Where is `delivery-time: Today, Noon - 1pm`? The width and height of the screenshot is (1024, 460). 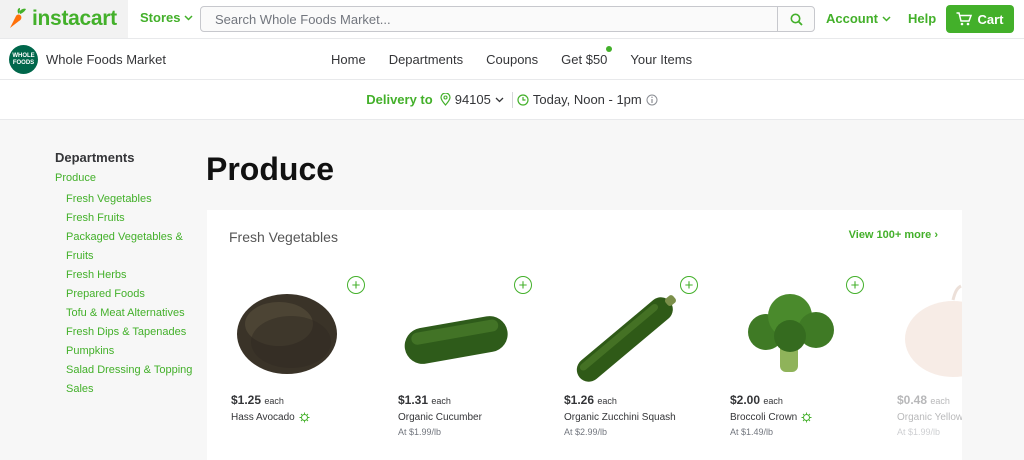 delivery-time: Today, Noon - 1pm is located at coordinates (587, 99).